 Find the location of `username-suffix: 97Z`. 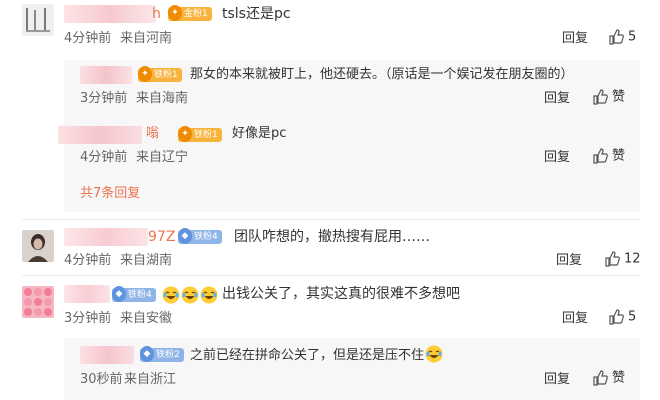

username-suffix: 97Z is located at coordinates (161, 237).